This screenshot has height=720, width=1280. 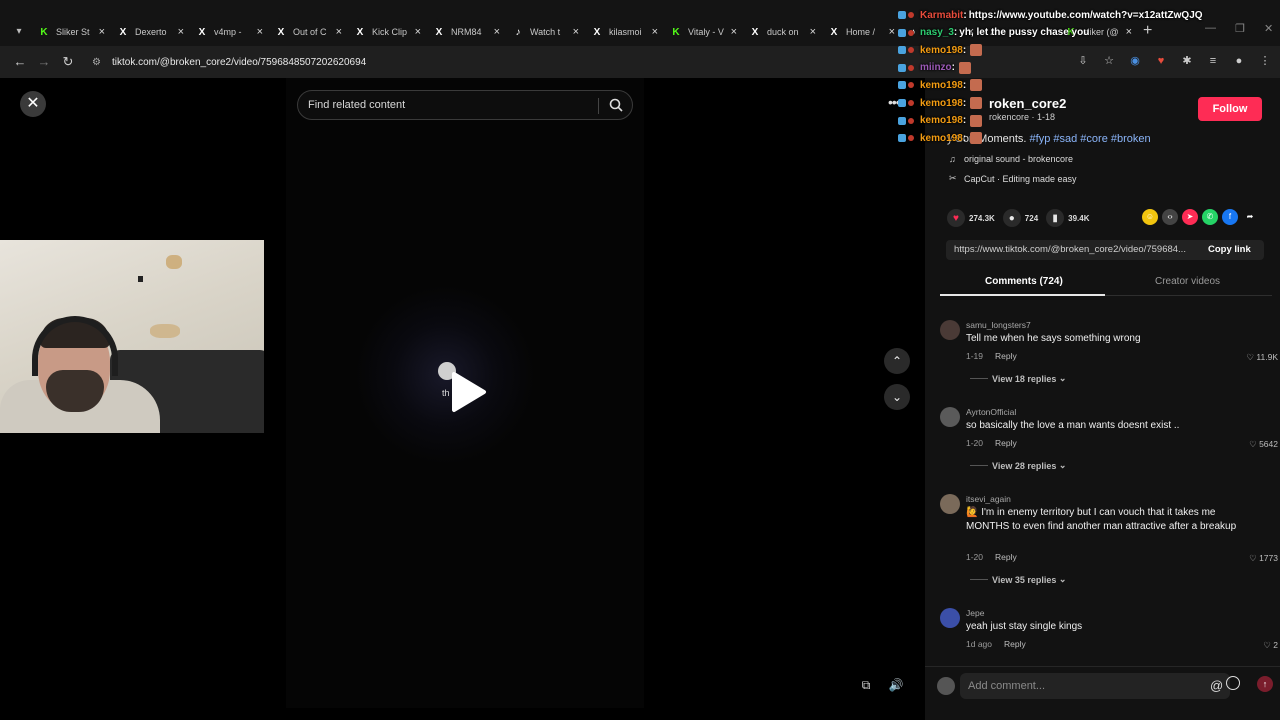 I want to click on search-input: Find related content, so click(x=356, y=105).